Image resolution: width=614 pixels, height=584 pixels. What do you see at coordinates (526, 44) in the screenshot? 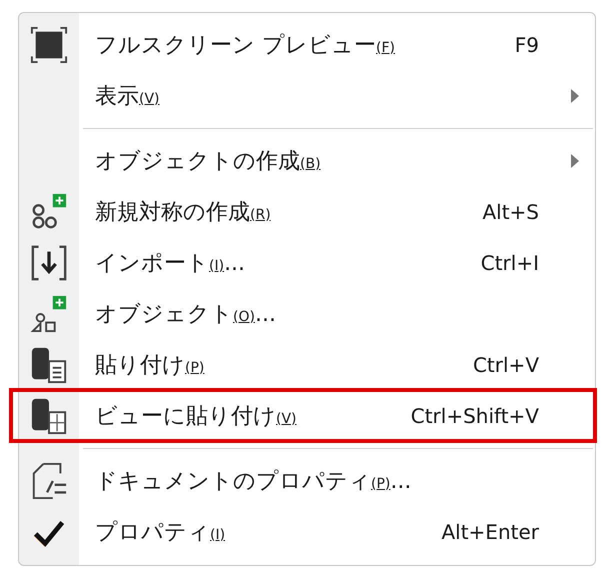
I see `shortcut-text: F9` at bounding box center [526, 44].